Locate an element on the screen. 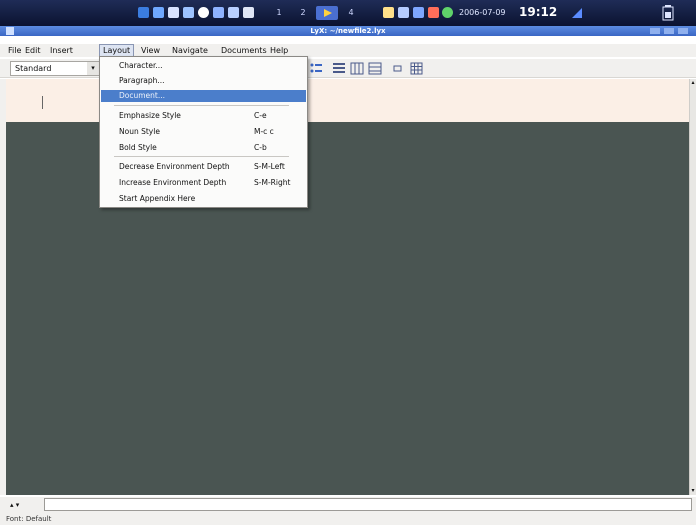 This screenshot has width=696, height=525. workspace-1: 1 is located at coordinates (279, 13).